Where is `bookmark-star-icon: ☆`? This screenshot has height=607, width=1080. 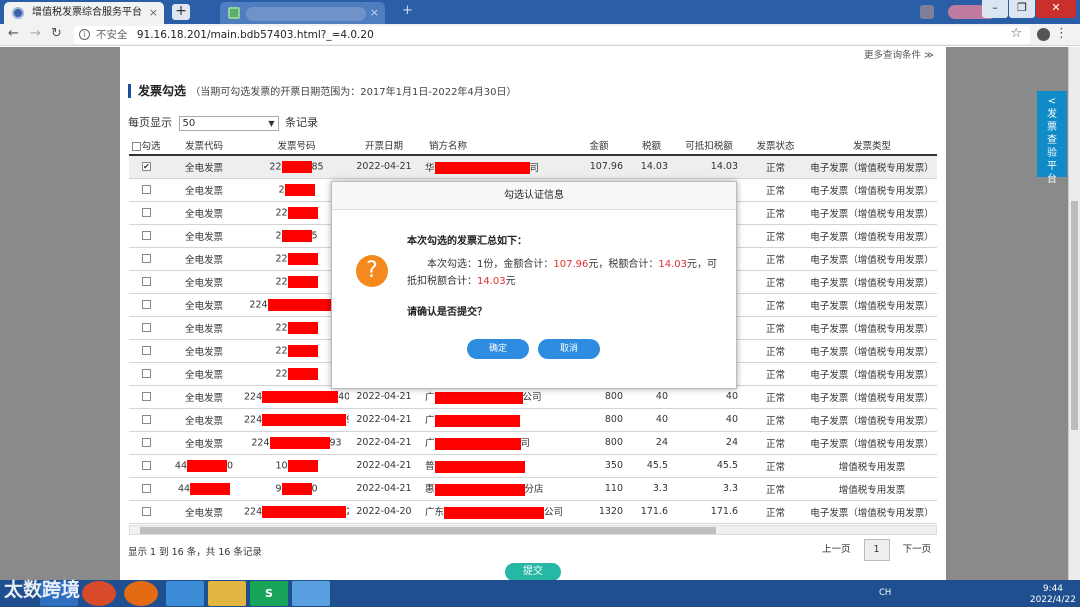
bookmark-star-icon: ☆ is located at coordinates (1016, 33).